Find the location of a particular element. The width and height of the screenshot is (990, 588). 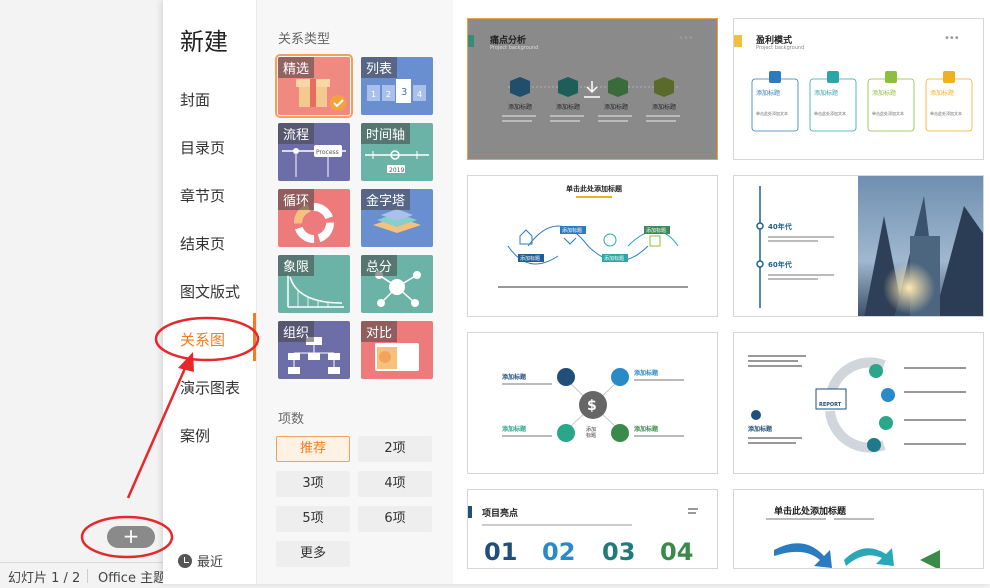

template-graphic: $ 添加标题 添加标题 添加标题 添加标题 添加 标题 is located at coordinates (593, 405).